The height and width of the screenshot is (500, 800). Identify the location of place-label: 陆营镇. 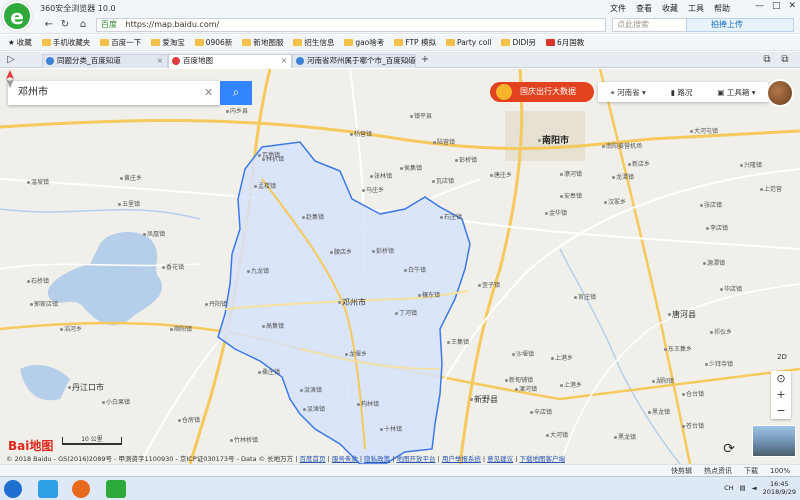
(444, 141).